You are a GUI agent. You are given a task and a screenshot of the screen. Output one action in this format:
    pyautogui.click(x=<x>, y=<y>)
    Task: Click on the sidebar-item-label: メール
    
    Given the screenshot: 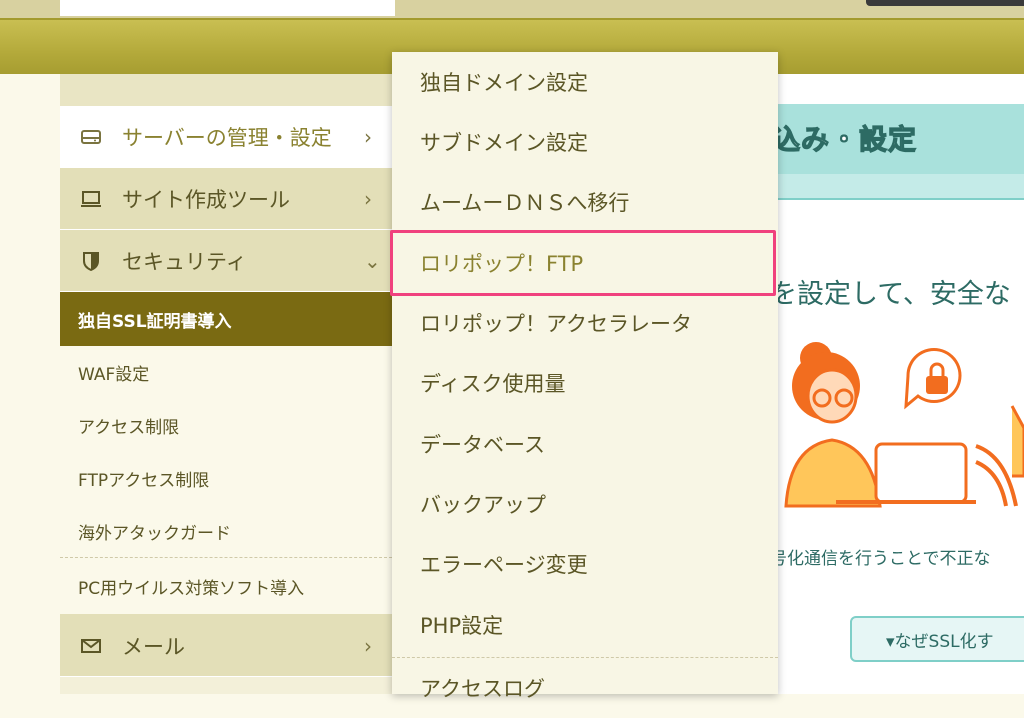 What is the action you would take?
    pyautogui.click(x=153, y=646)
    